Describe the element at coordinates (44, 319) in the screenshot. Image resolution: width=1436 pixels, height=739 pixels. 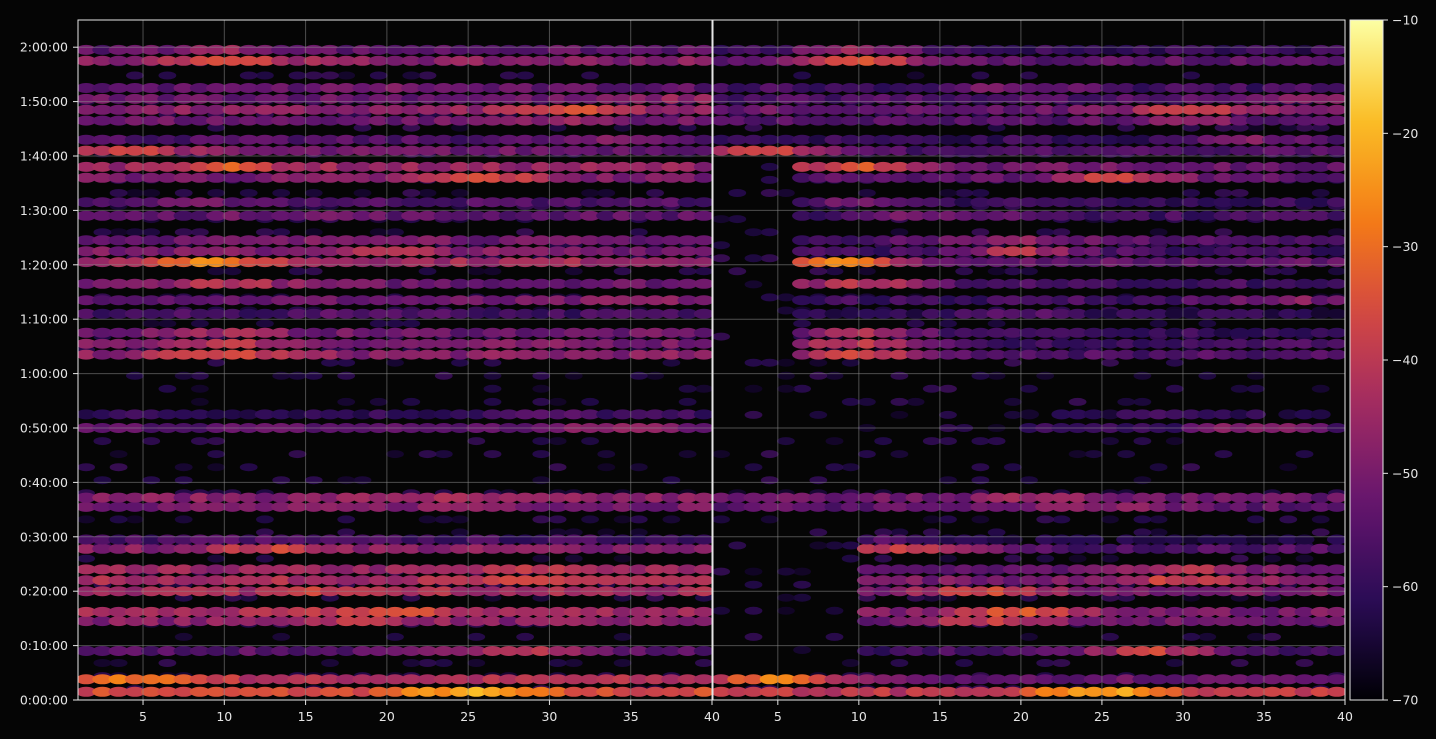
I see `y-tick-label: 1:10:00` at that location.